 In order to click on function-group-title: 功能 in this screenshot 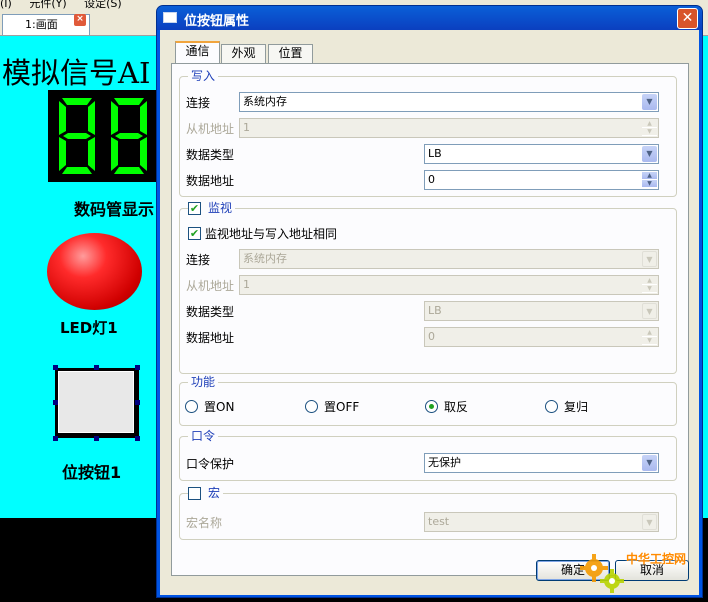, I will do `click(203, 382)`.